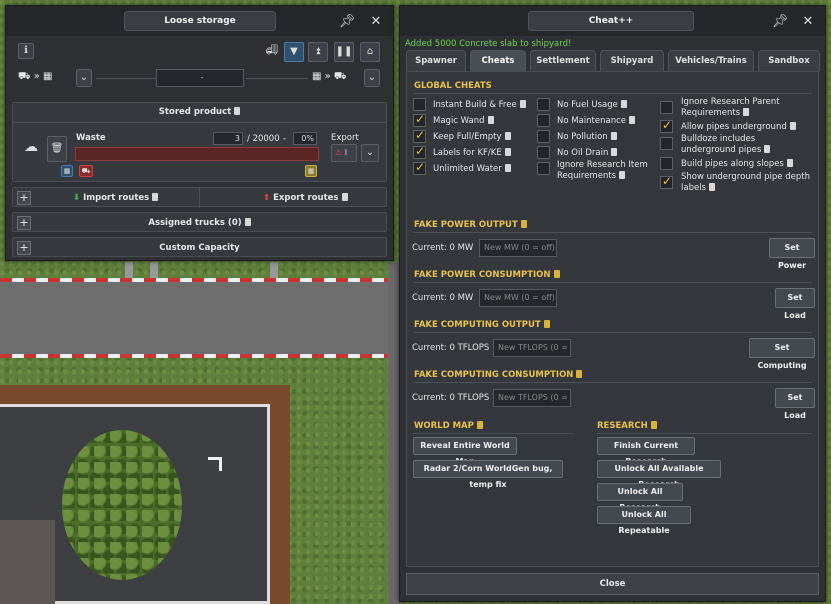 The image size is (831, 604). I want to click on truck-marker-icon: ⛟, so click(86, 171).